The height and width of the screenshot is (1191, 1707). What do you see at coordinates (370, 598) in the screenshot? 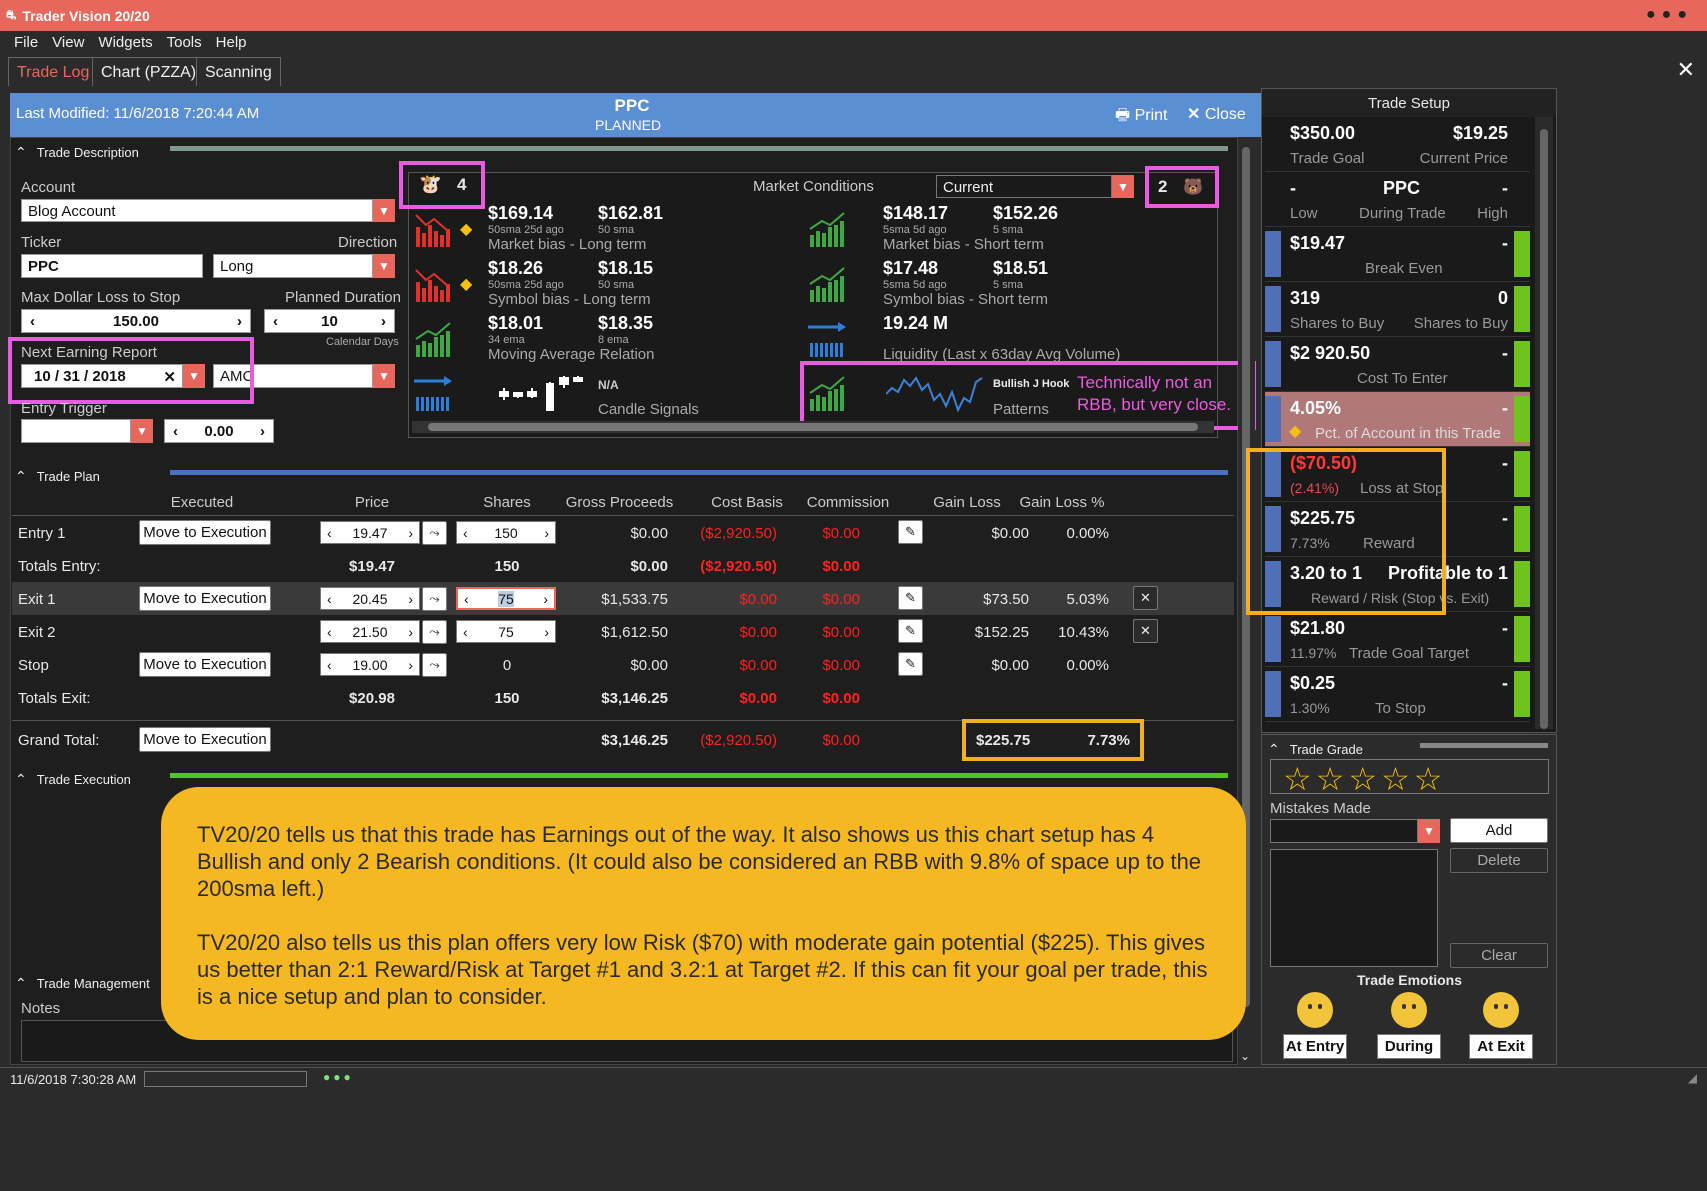
I see `price-stepper: ‹ 20.45 ›` at bounding box center [370, 598].